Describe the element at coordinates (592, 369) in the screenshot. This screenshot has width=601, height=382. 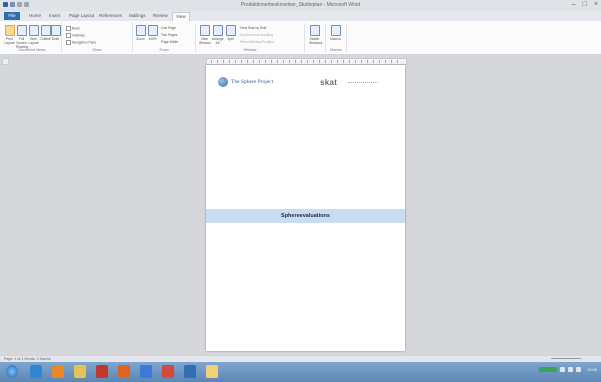
I see `clock: 12:00` at that location.